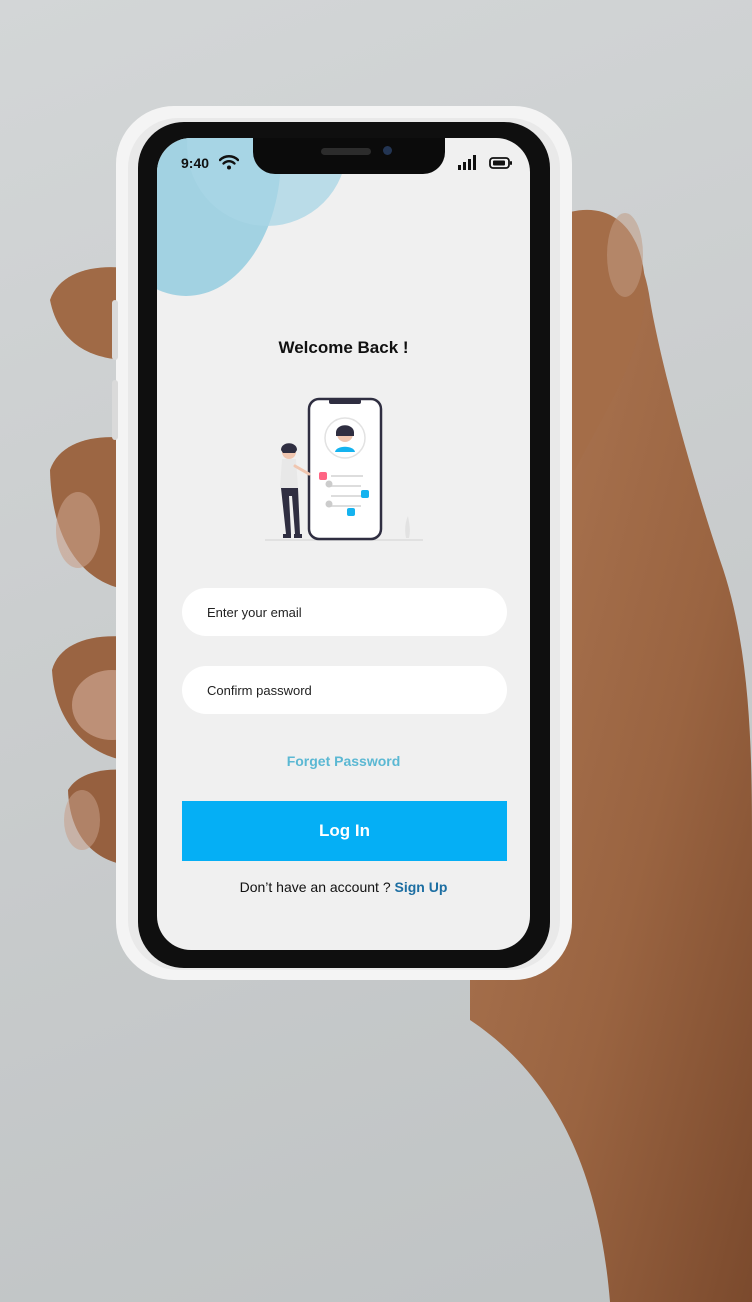 This screenshot has width=752, height=1302. I want to click on signup-row: Don’t have an account ? Sign Up, so click(343, 887).